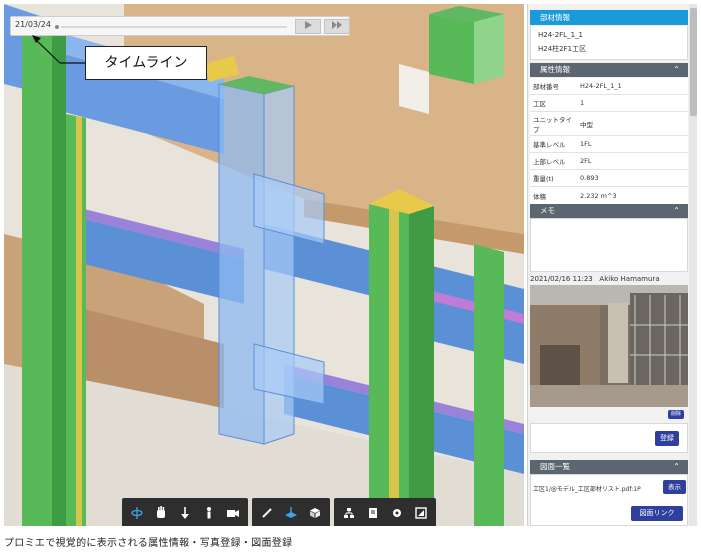 This screenshot has height=558, width=701. What do you see at coordinates (582, 103) in the screenshot?
I see `attr-value: 1` at bounding box center [582, 103].